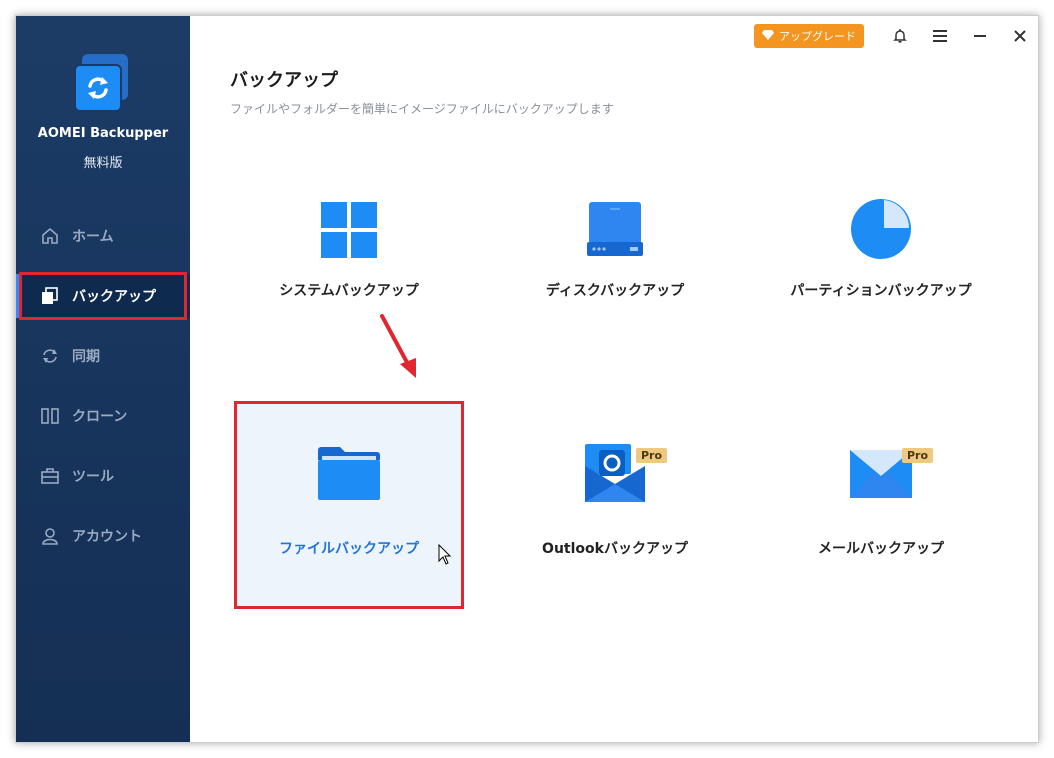  I want to click on upgrade-button: アップグレード, so click(809, 36).